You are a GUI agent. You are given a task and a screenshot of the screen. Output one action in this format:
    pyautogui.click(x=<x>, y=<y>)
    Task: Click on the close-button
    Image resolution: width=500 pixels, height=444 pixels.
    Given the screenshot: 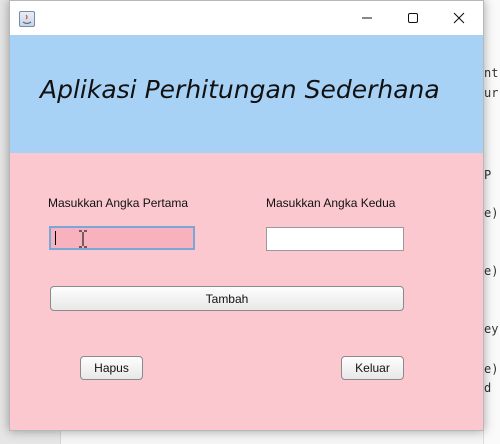 What is the action you would take?
    pyautogui.click(x=459, y=18)
    